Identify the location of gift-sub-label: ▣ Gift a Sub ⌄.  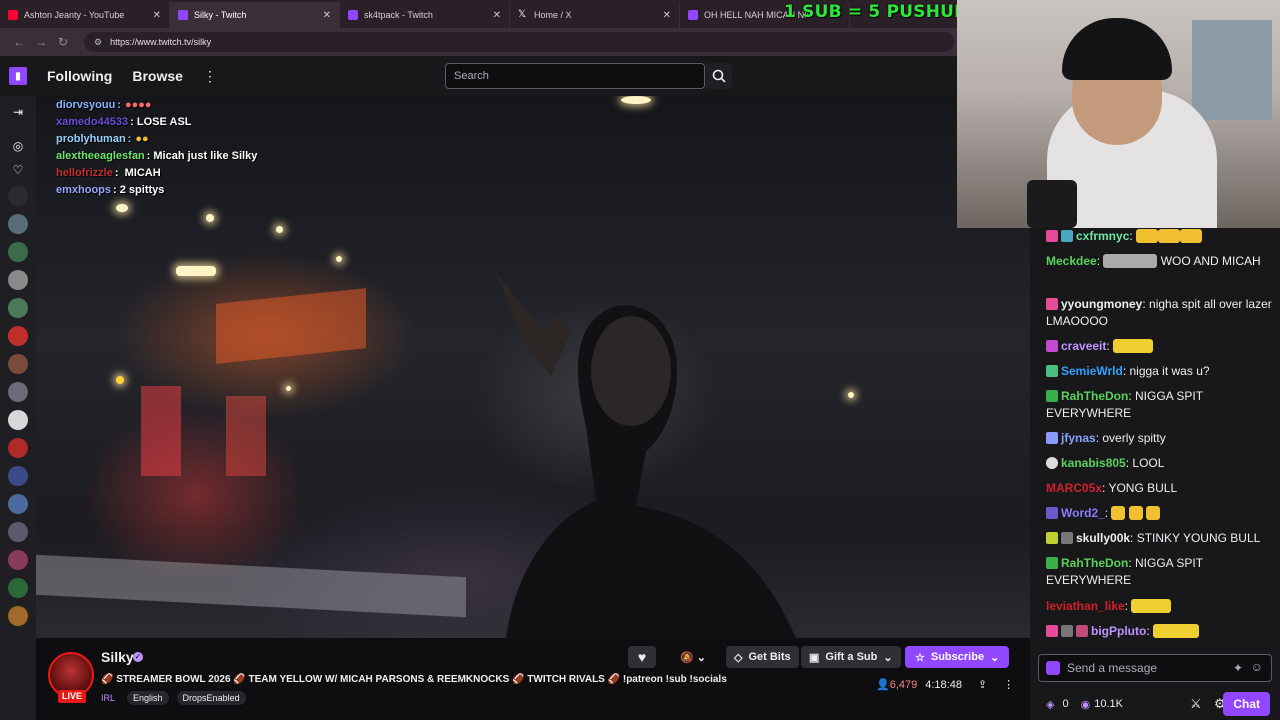
(851, 657).